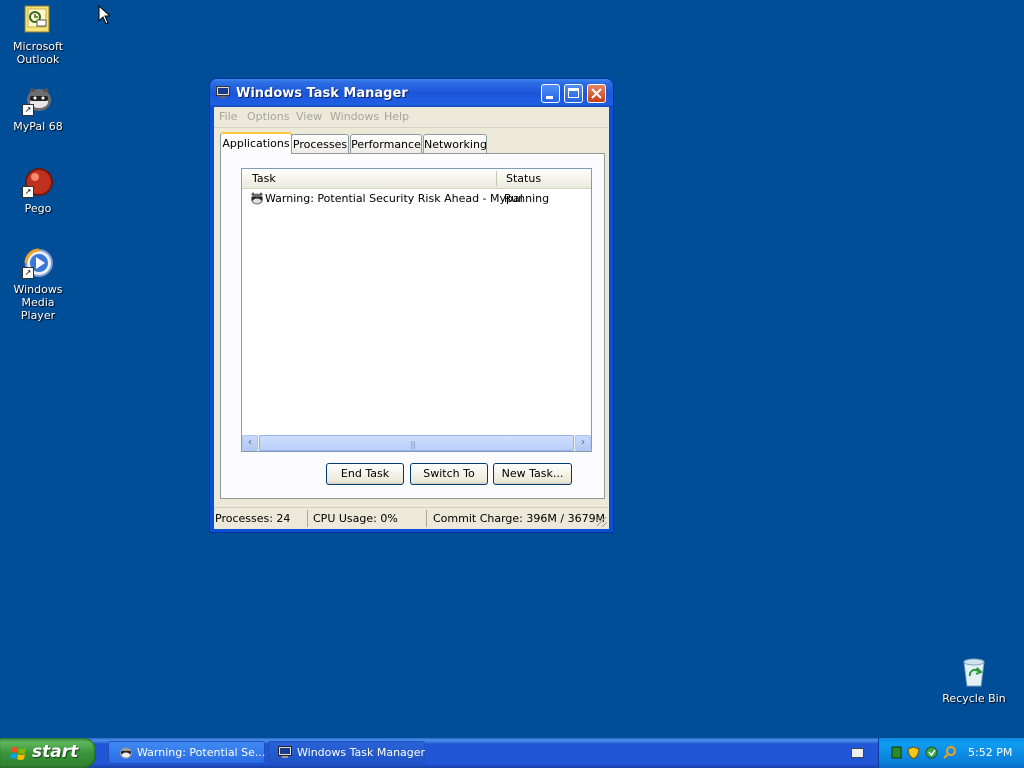  What do you see at coordinates (857, 753) in the screenshot?
I see `language-bar-keyboard-icon` at bounding box center [857, 753].